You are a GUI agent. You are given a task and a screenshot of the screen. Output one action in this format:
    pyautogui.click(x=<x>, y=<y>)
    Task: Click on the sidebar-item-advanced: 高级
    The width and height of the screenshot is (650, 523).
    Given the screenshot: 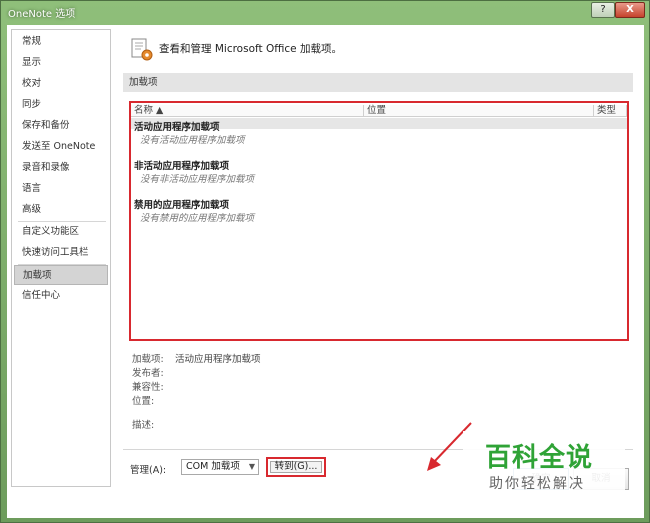 What is the action you would take?
    pyautogui.click(x=61, y=210)
    